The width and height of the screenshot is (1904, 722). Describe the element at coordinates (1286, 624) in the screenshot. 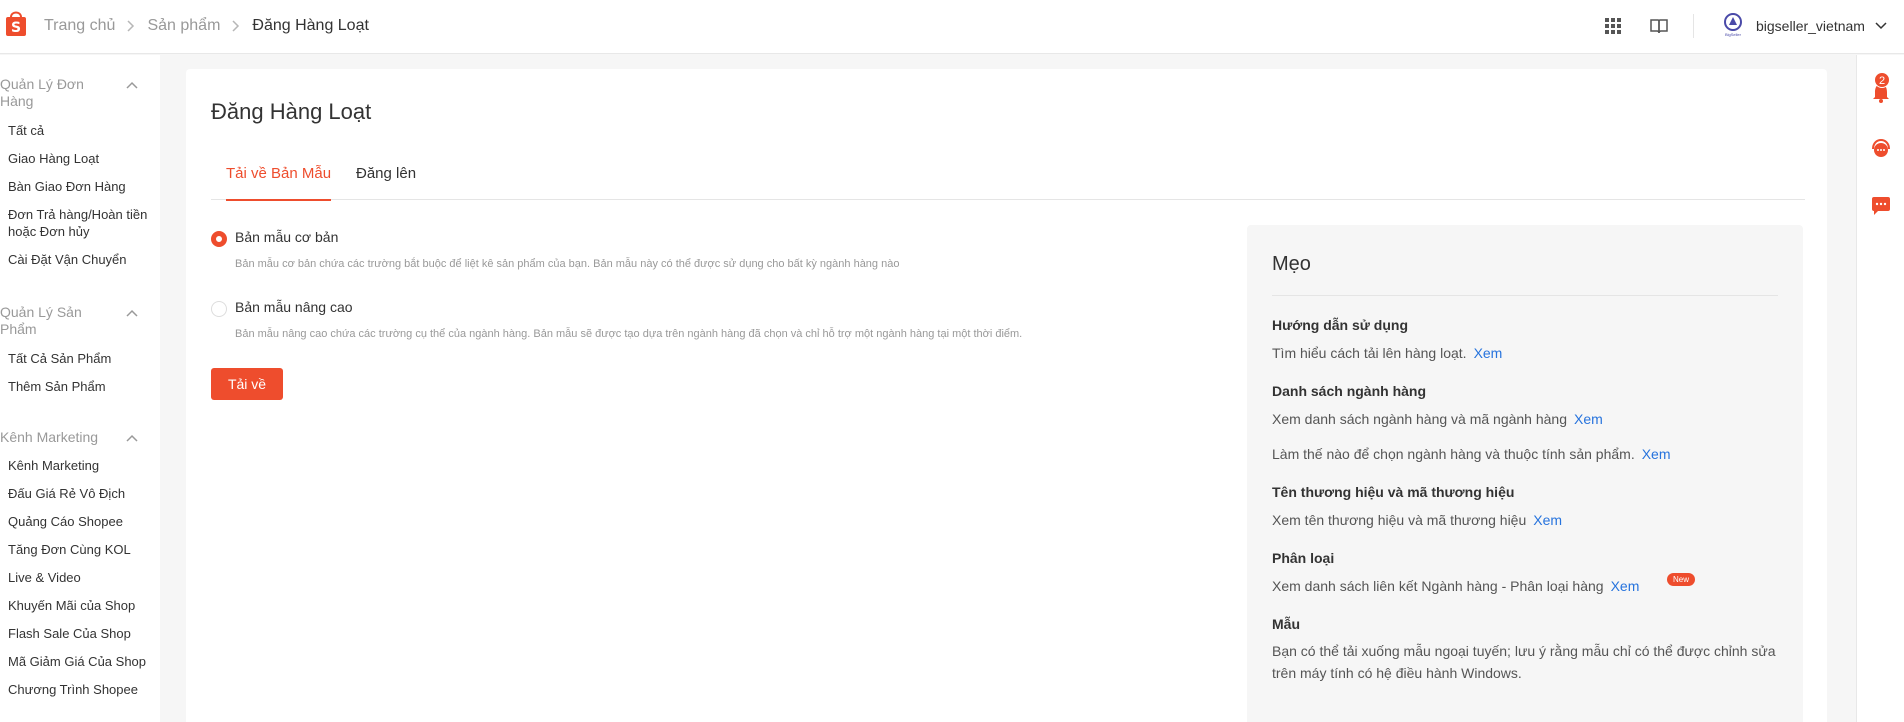

I see `tips-heading-template: Mẫu` at that location.